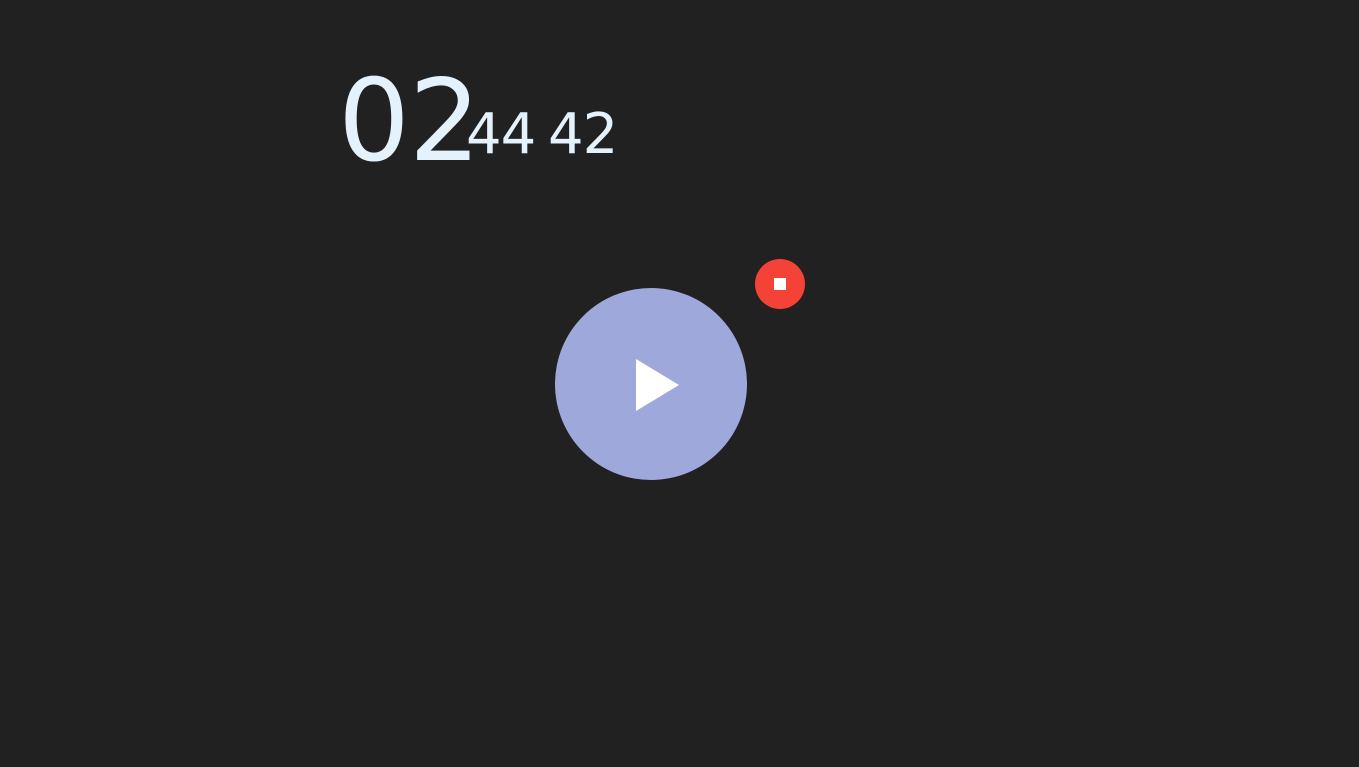  What do you see at coordinates (501, 134) in the screenshot?
I see `timer-minutes: 44` at bounding box center [501, 134].